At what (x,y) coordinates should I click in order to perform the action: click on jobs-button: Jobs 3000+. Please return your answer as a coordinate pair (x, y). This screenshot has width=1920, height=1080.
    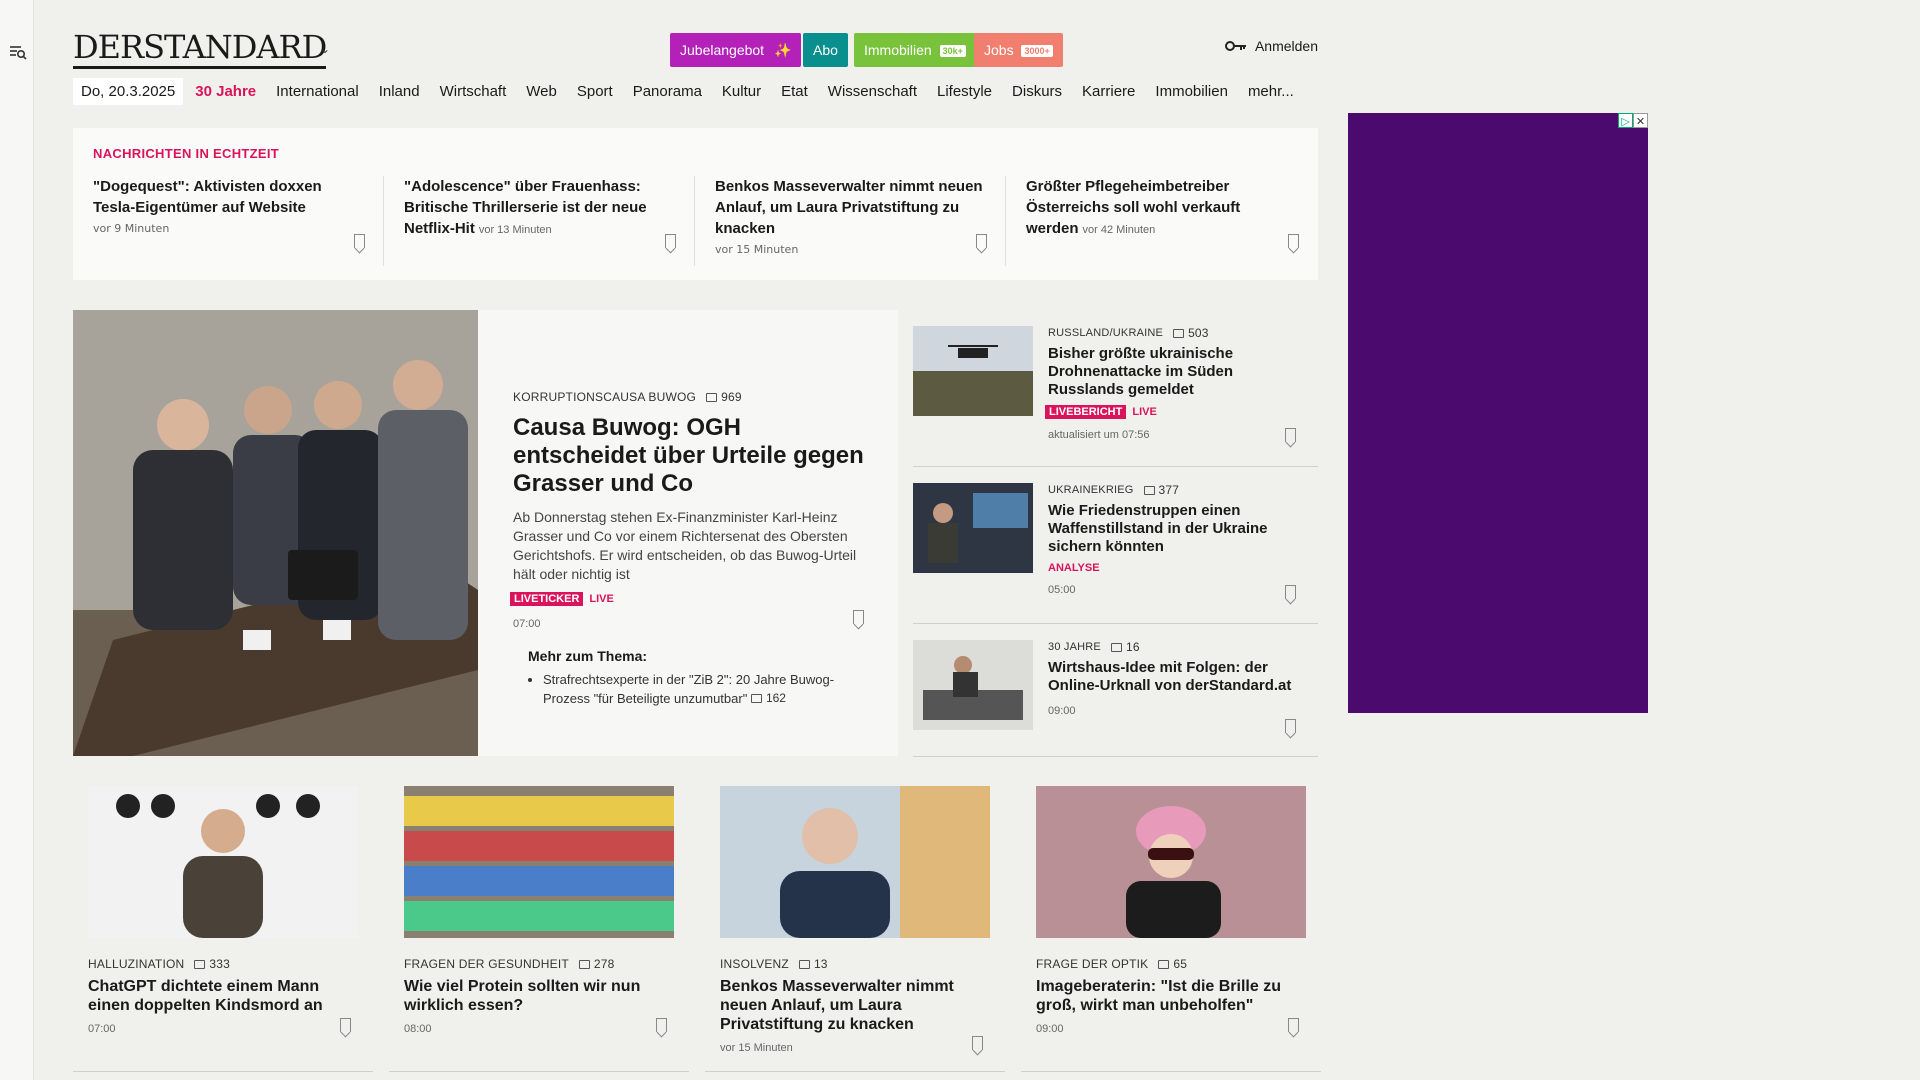
    Looking at the image, I should click on (1018, 50).